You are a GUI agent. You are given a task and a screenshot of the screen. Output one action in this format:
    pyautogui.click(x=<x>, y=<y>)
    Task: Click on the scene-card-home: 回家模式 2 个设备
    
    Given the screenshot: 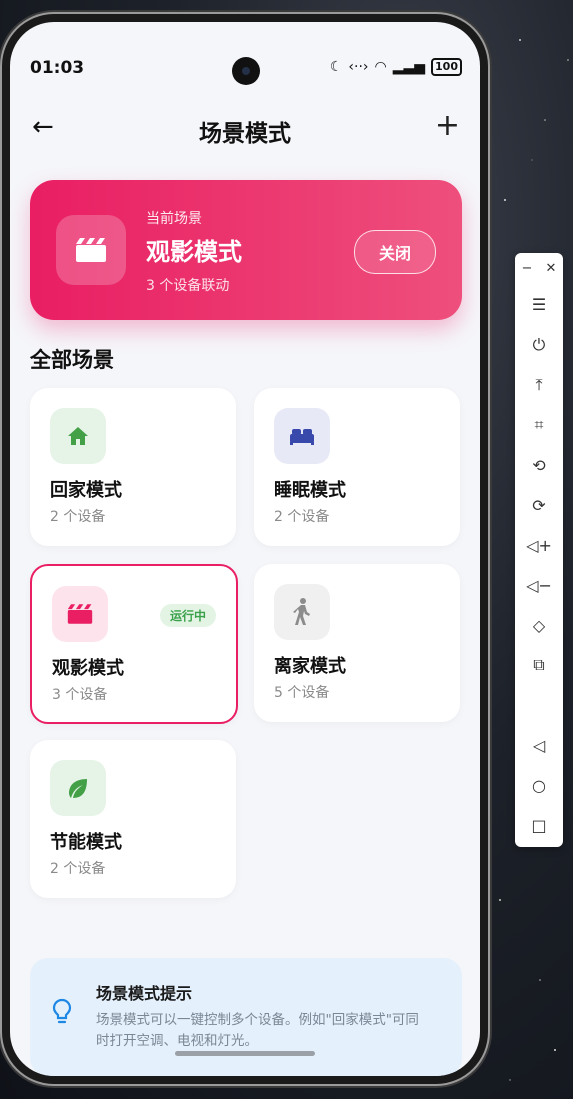 What is the action you would take?
    pyautogui.click(x=133, y=467)
    